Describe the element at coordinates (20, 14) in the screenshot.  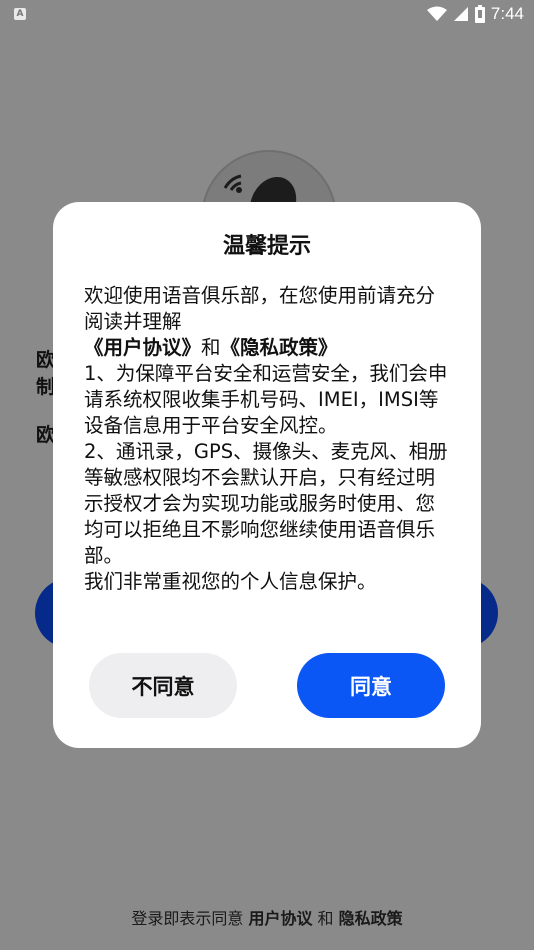
I see `notification-icon: A` at that location.